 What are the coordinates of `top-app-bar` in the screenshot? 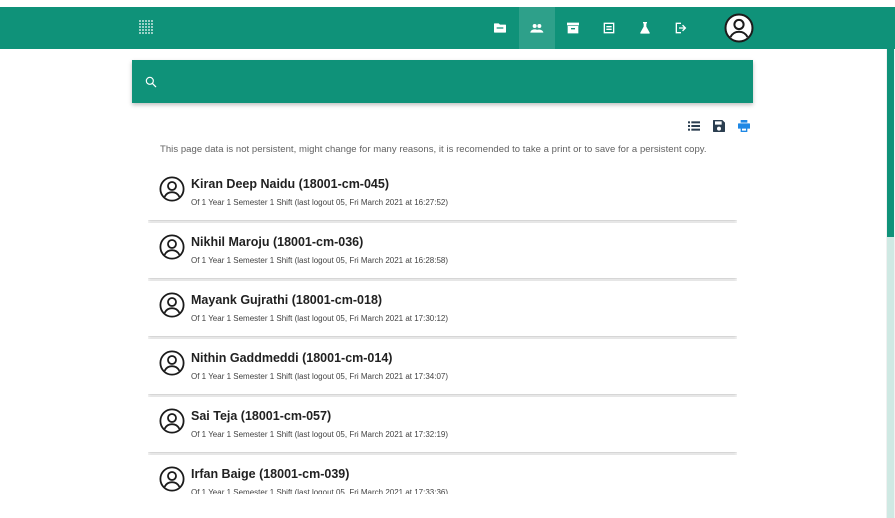 It's located at (447, 28).